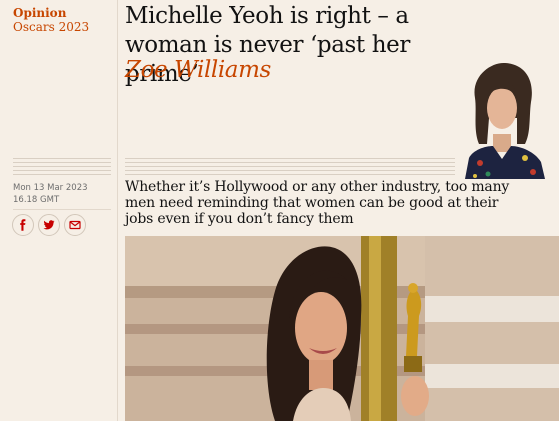 The image size is (559, 421). What do you see at coordinates (62, 209) in the screenshot?
I see `meta-divider` at bounding box center [62, 209].